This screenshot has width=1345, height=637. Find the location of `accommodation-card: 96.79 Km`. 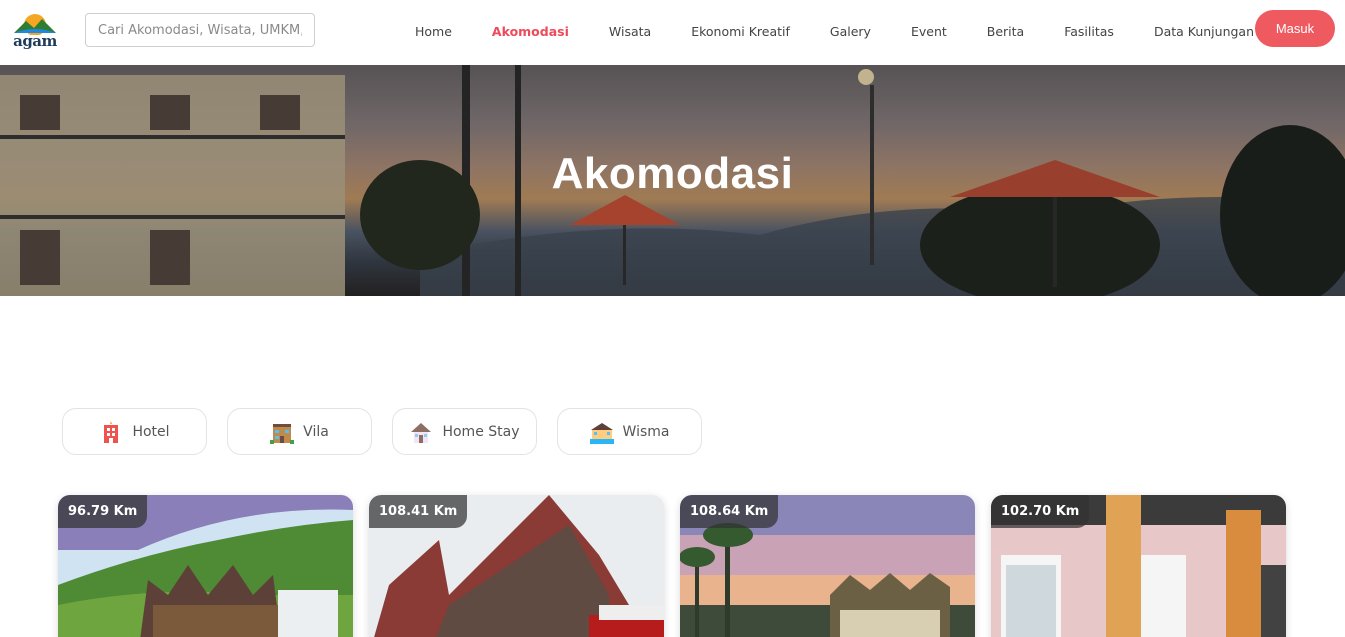

accommodation-card: 96.79 Km is located at coordinates (205, 566).